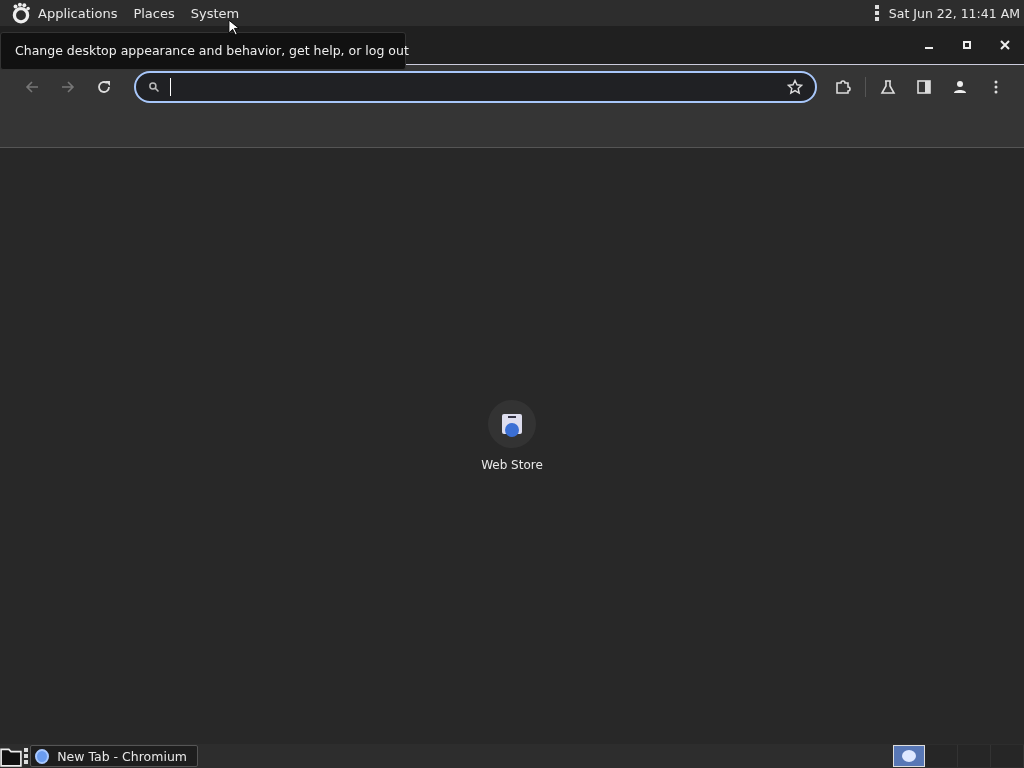 Image resolution: width=1024 pixels, height=768 pixels. I want to click on flask-icon, so click(888, 87).